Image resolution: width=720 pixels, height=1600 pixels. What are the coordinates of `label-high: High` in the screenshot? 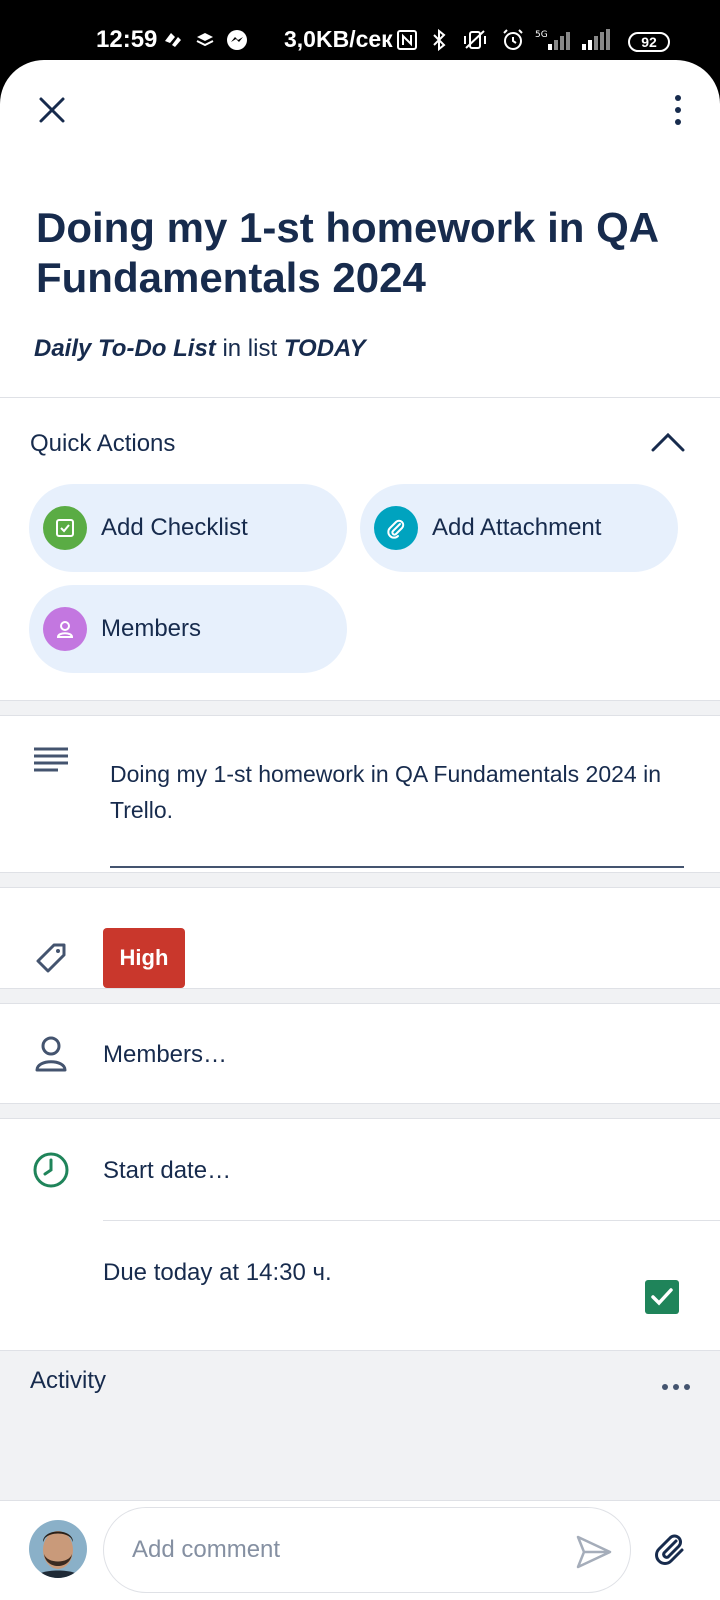 It's located at (144, 958).